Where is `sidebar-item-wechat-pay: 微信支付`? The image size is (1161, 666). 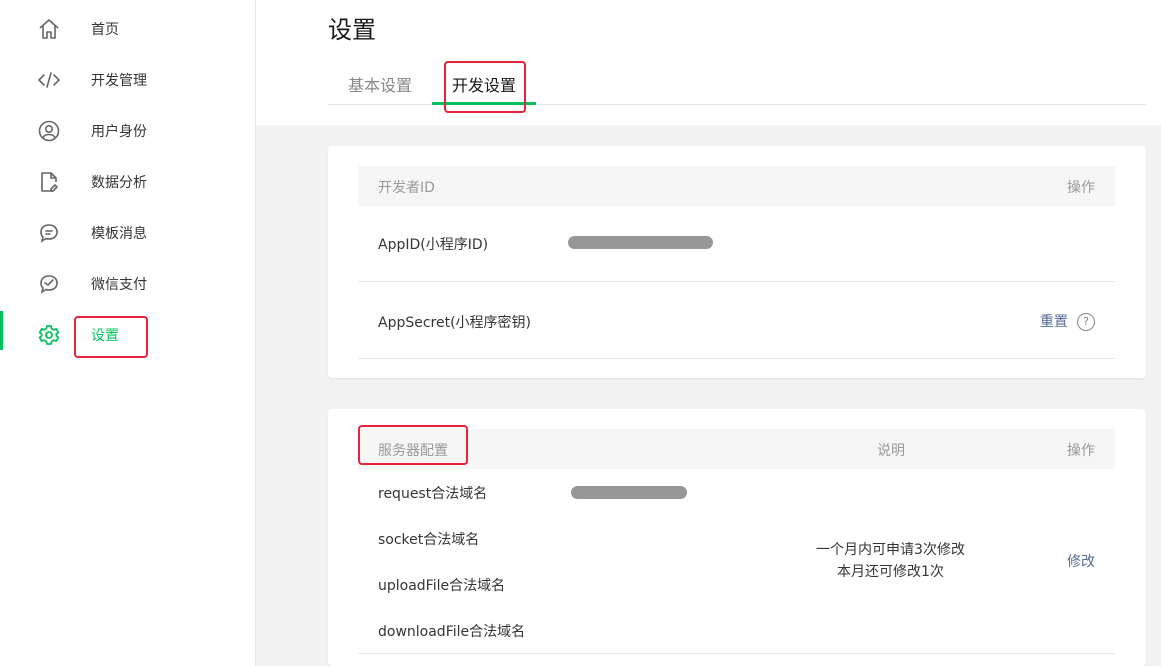 sidebar-item-wechat-pay: 微信支付 is located at coordinates (127, 283).